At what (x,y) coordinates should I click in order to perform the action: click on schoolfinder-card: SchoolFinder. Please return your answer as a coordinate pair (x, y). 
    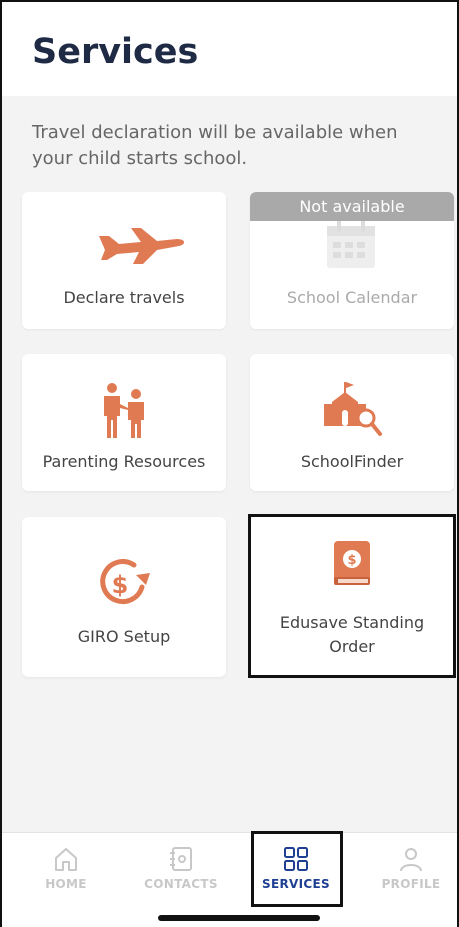
    Looking at the image, I should click on (352, 422).